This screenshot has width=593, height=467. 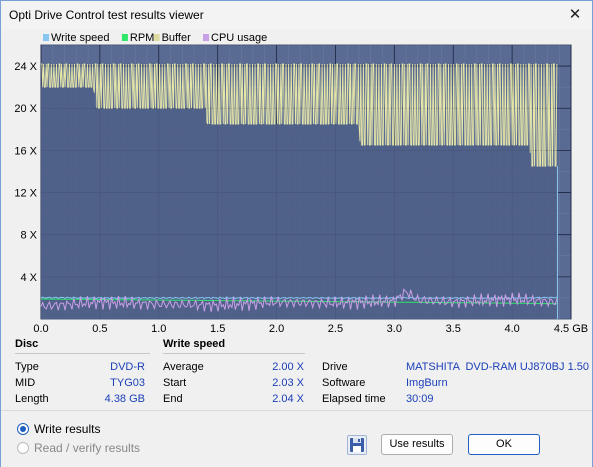 I want to click on y-tick-label: 4 X, so click(x=28, y=278).